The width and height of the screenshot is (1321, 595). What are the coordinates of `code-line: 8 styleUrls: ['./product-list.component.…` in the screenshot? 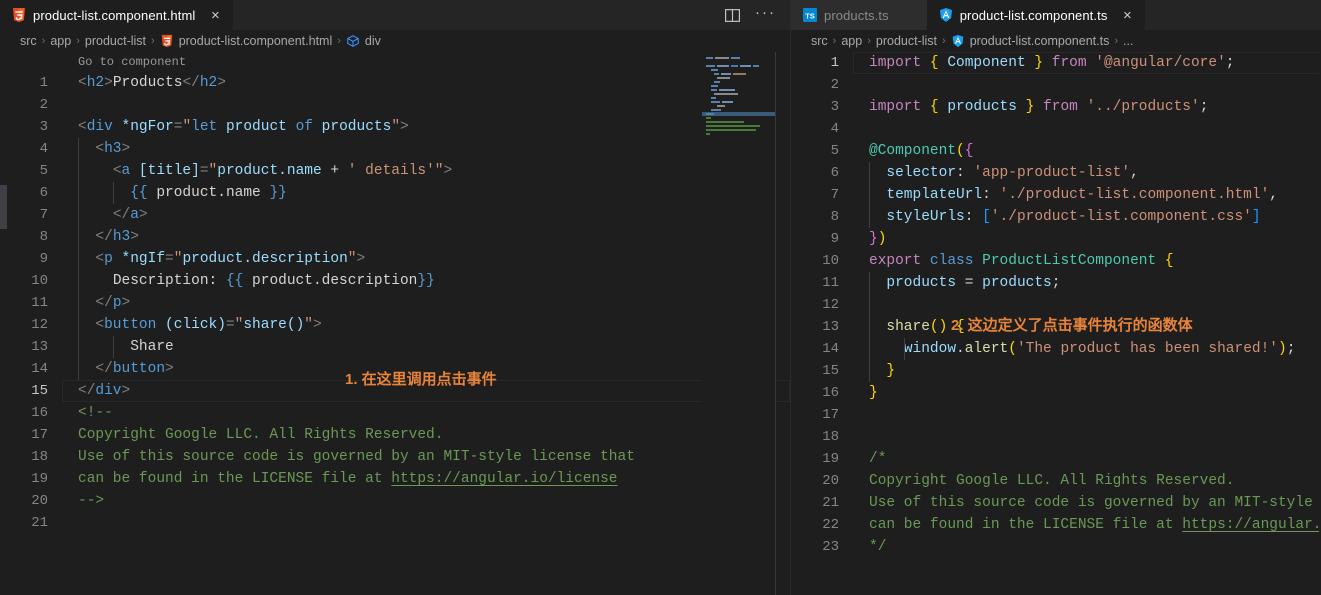 It's located at (1056, 217).